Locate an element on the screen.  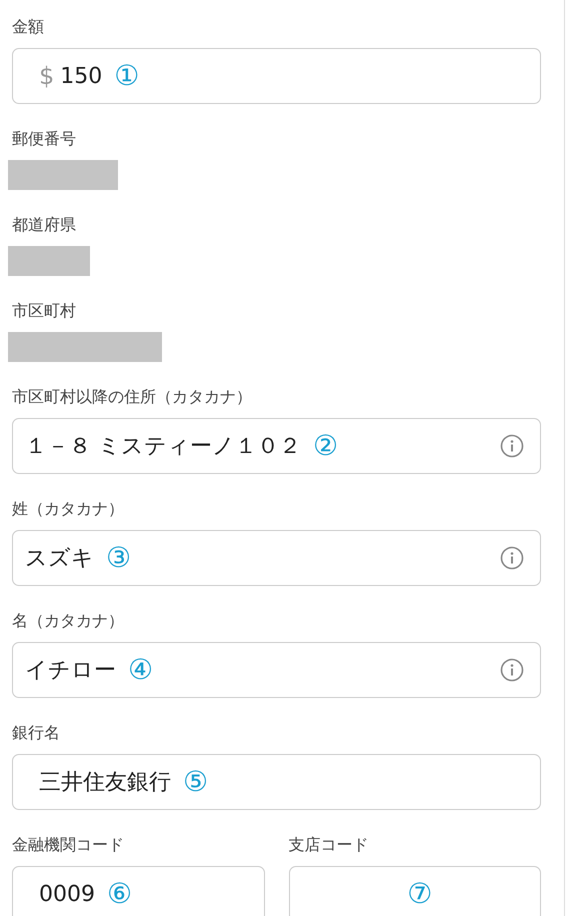
field-label: 金額 is located at coordinates (28, 27).